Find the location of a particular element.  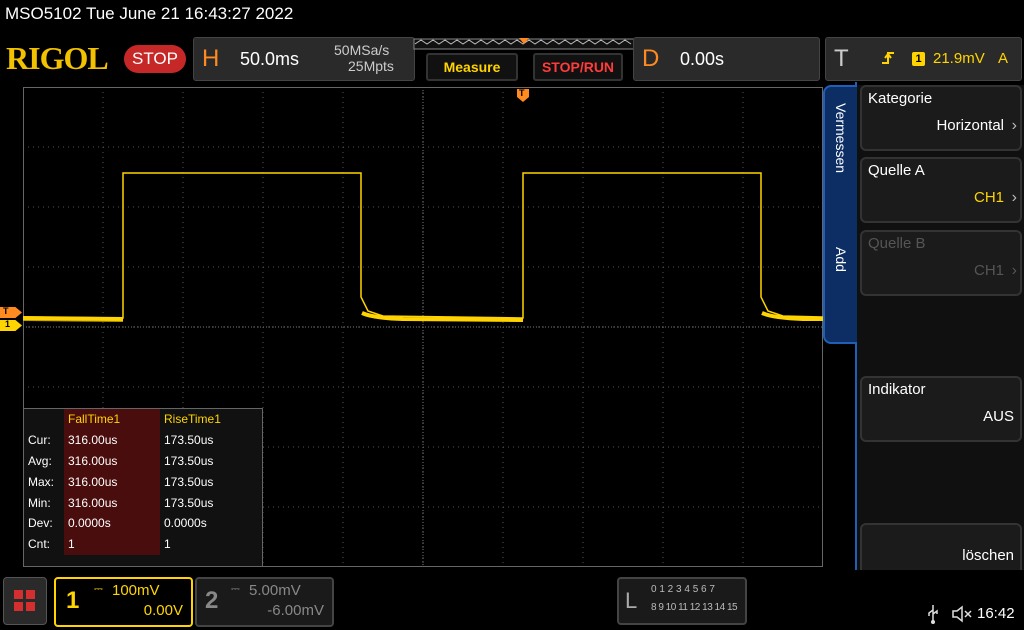

menu-item-kategorie: Kategorie Horizontal › is located at coordinates (941, 118).